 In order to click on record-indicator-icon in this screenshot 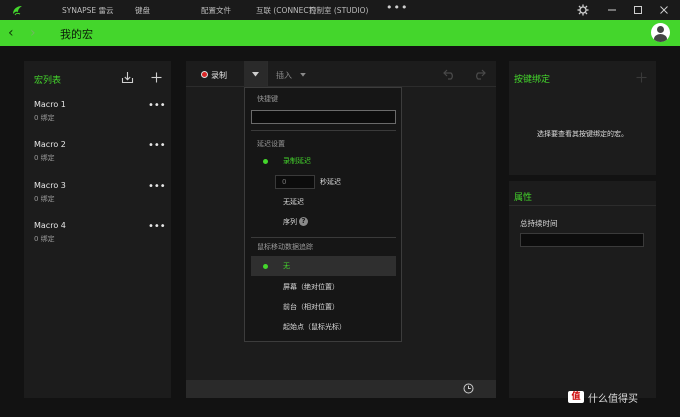, I will do `click(204, 74)`.